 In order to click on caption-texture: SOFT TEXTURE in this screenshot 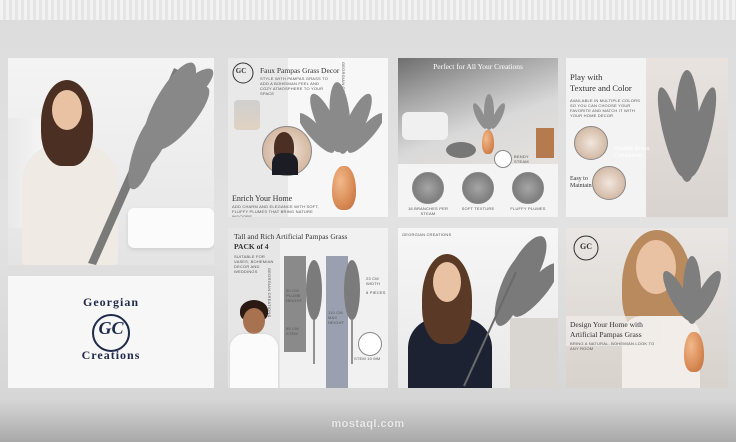, I will do `click(478, 208)`.